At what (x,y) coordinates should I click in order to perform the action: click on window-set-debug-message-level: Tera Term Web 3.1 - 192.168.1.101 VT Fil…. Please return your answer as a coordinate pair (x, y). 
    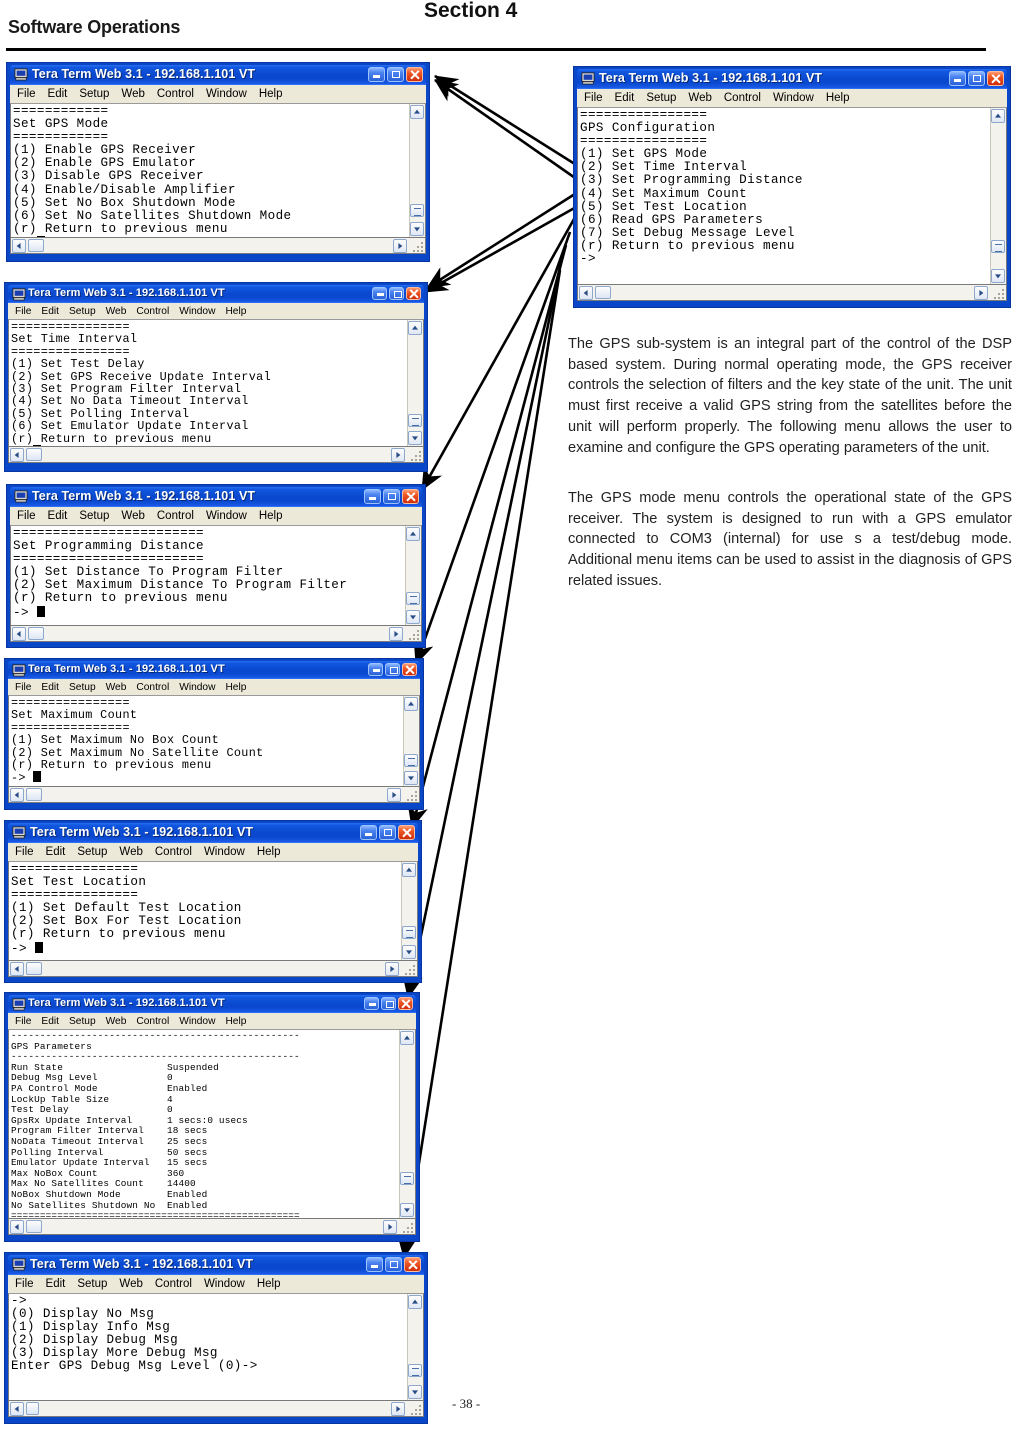
    Looking at the image, I should click on (216, 1338).